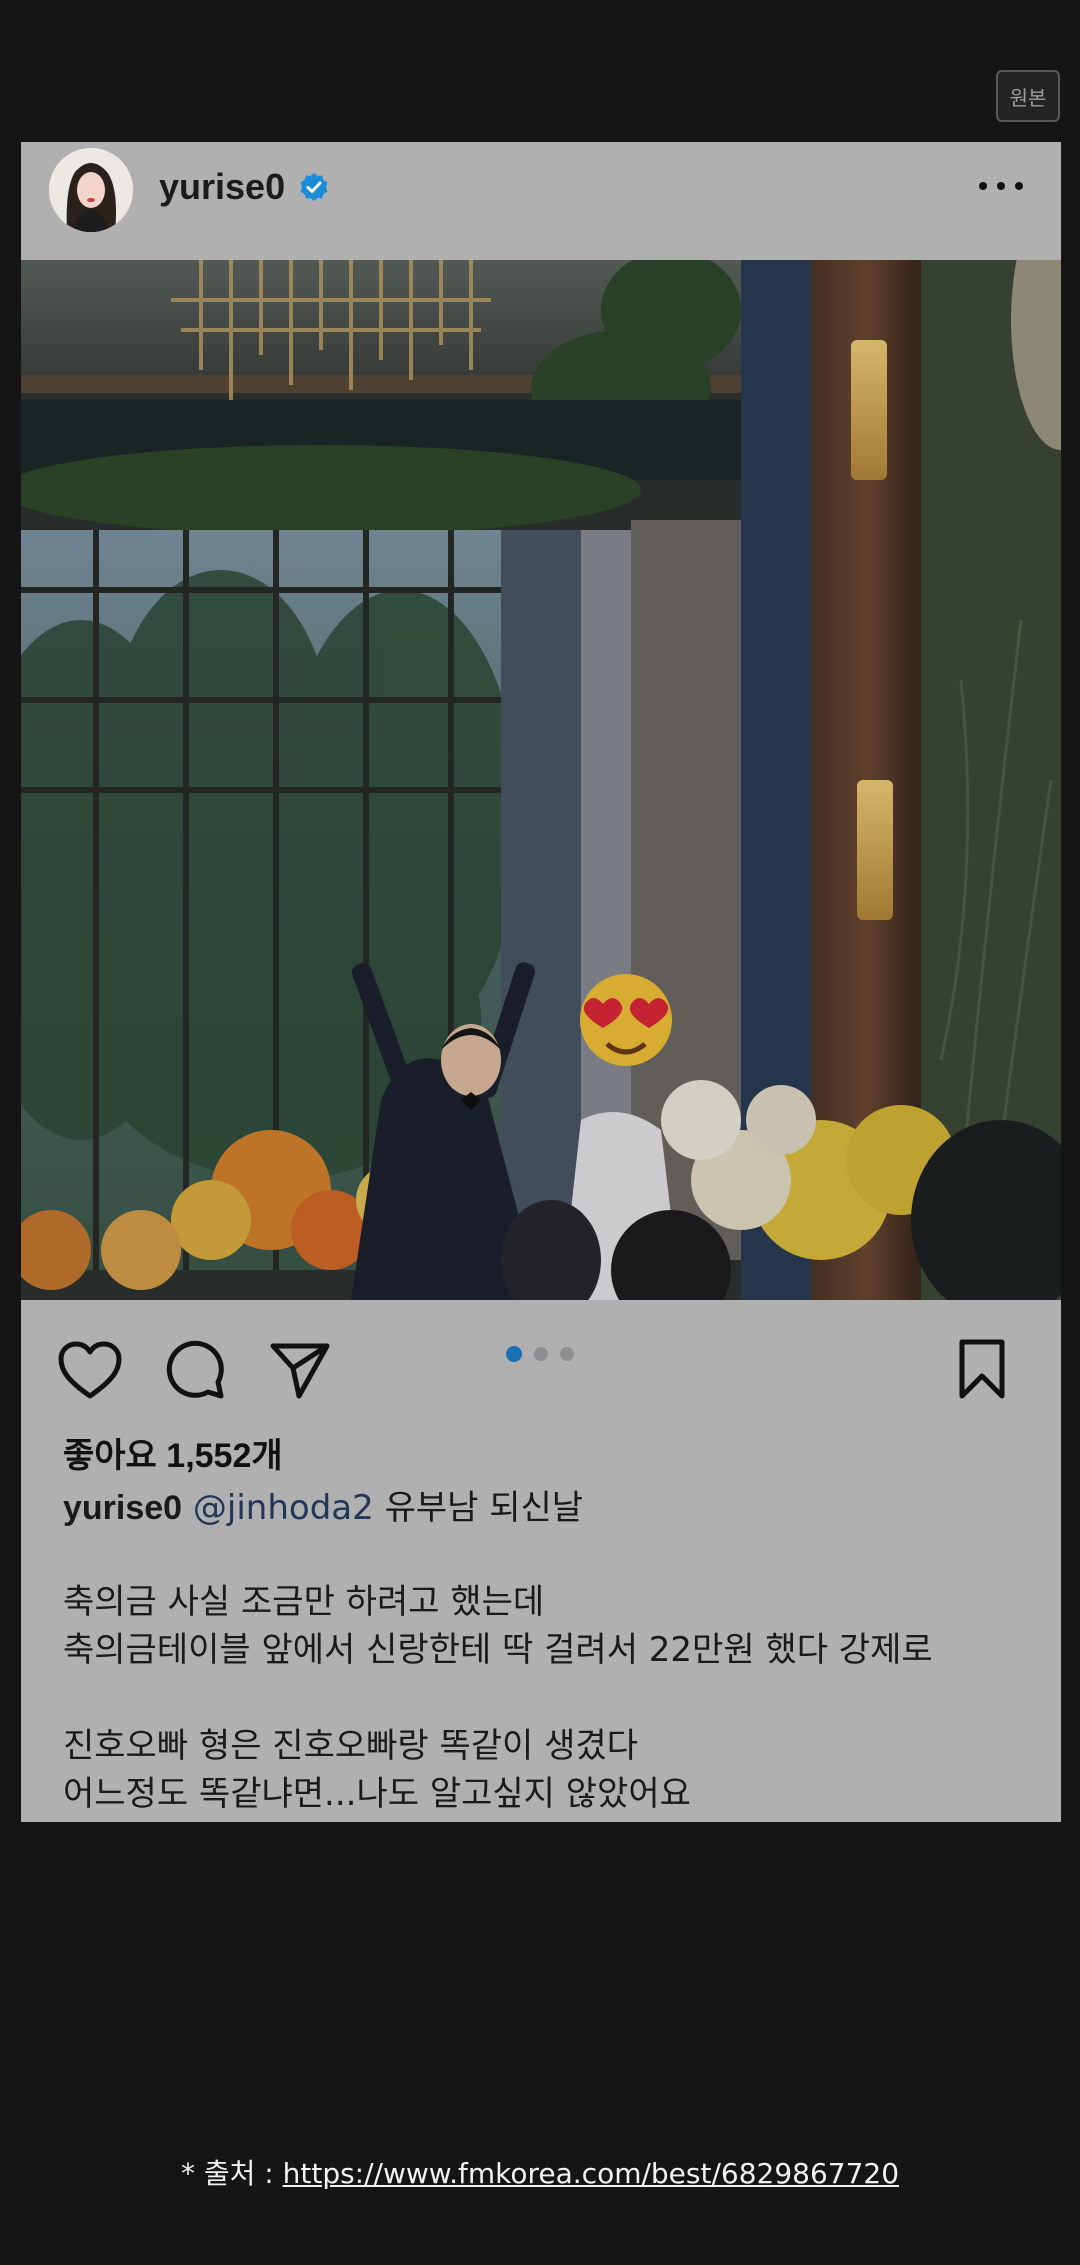 The height and width of the screenshot is (2265, 1080). I want to click on source-link: https://www.fmkorea.com/best/6829867720, so click(591, 2173).